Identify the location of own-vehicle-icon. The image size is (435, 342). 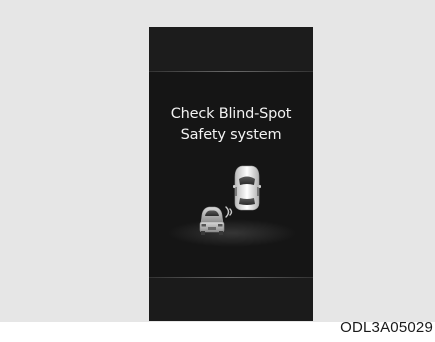
(247, 188).